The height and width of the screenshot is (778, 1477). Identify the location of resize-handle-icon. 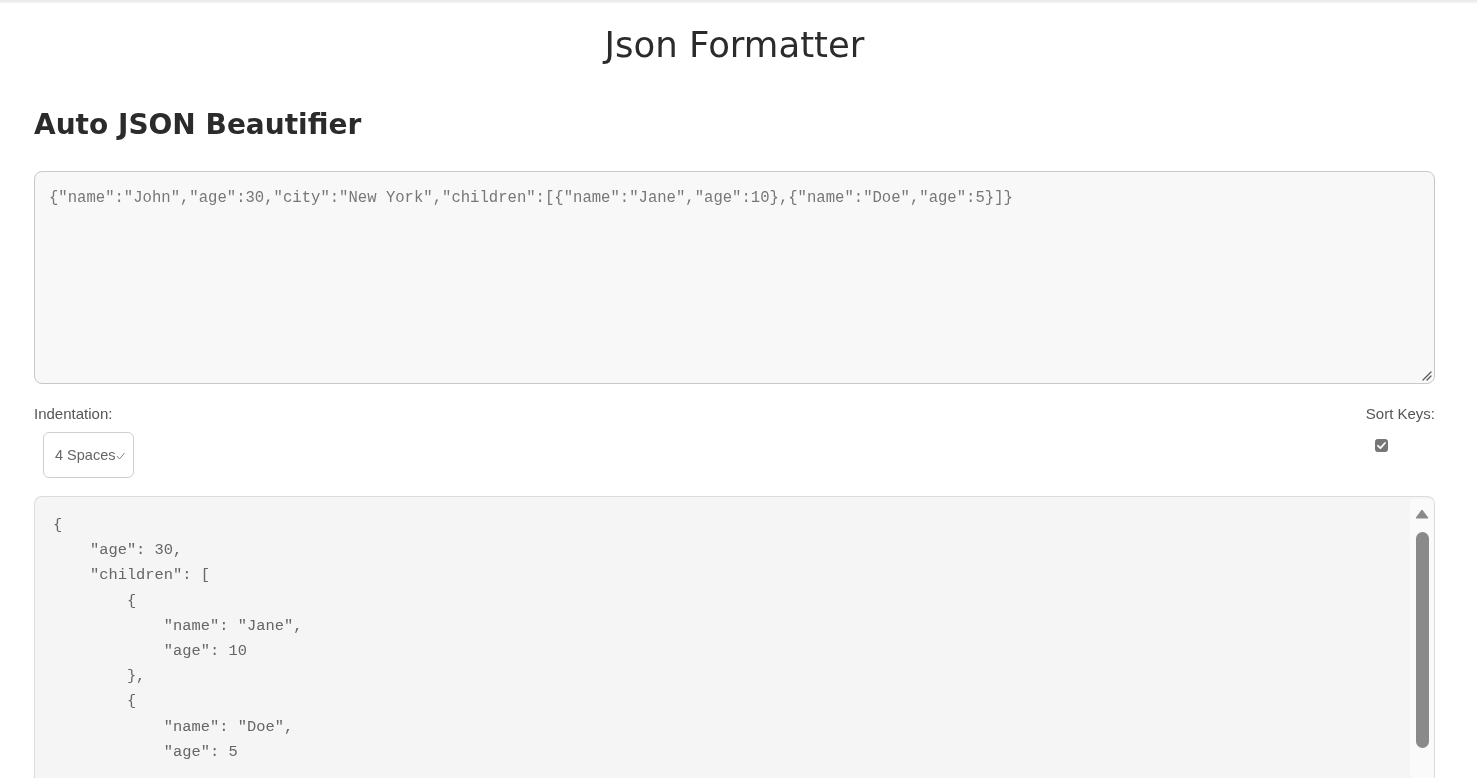
(1426, 375).